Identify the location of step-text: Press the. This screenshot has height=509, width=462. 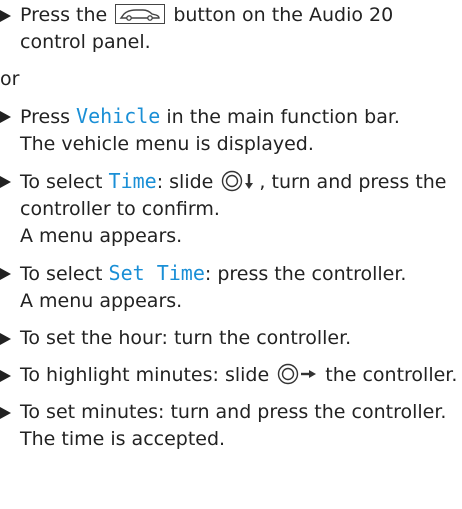
(64, 15).